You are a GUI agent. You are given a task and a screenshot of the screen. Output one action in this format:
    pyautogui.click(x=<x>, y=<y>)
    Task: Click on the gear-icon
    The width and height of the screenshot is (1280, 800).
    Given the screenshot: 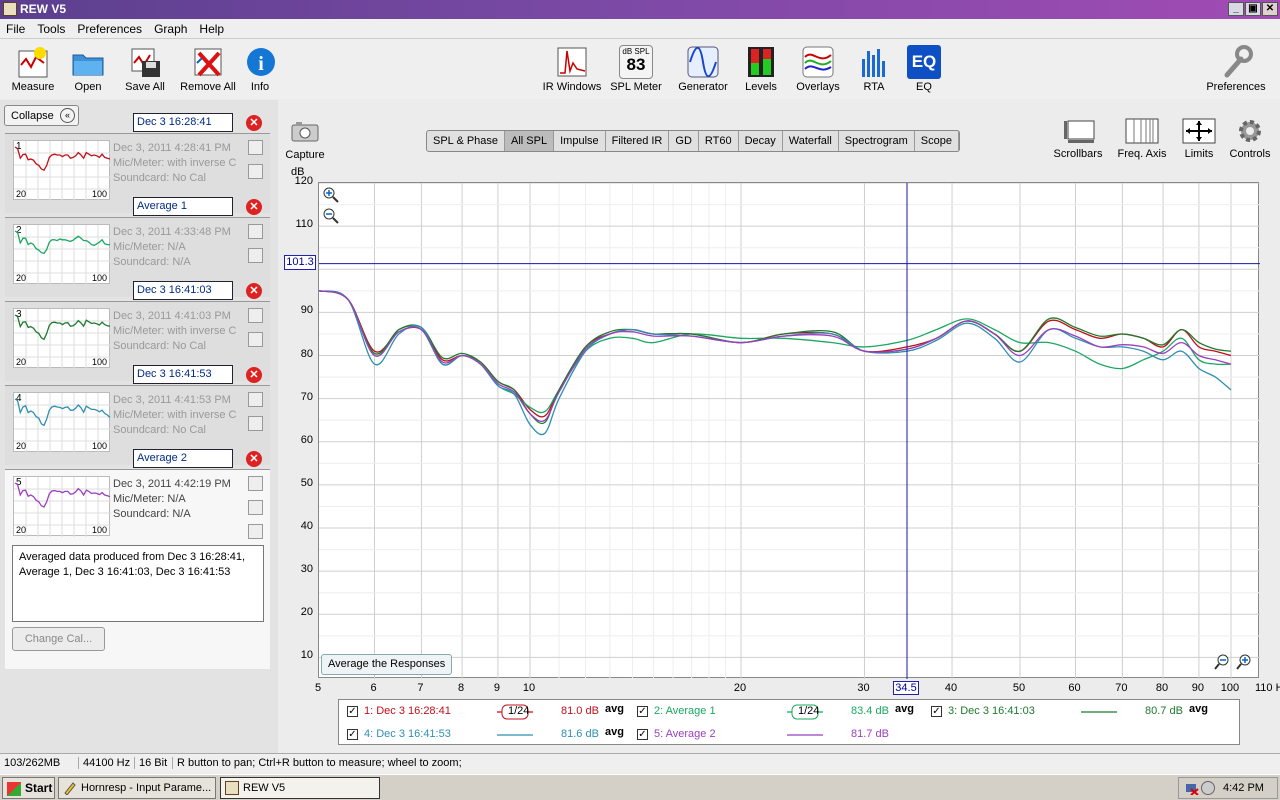 What is the action you would take?
    pyautogui.click(x=1250, y=131)
    